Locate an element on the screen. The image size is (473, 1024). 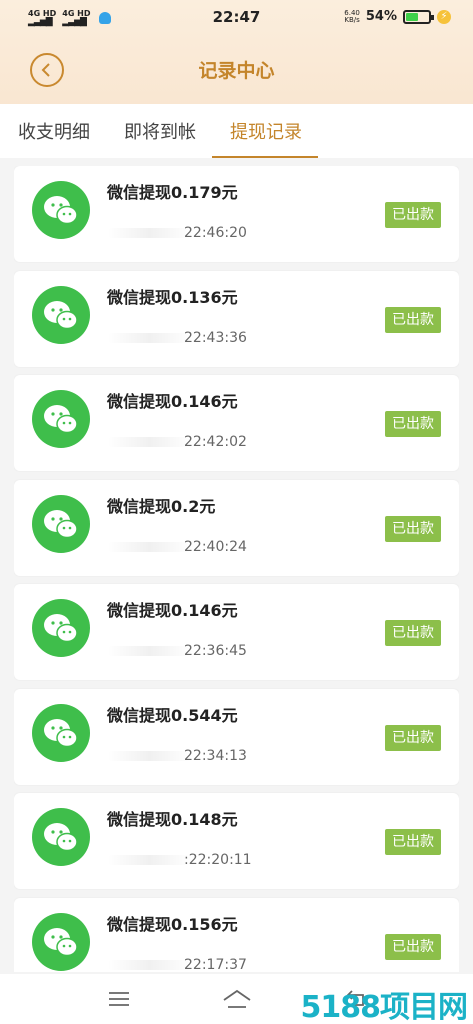
record-time: 22:34:13 is located at coordinates (215, 755).